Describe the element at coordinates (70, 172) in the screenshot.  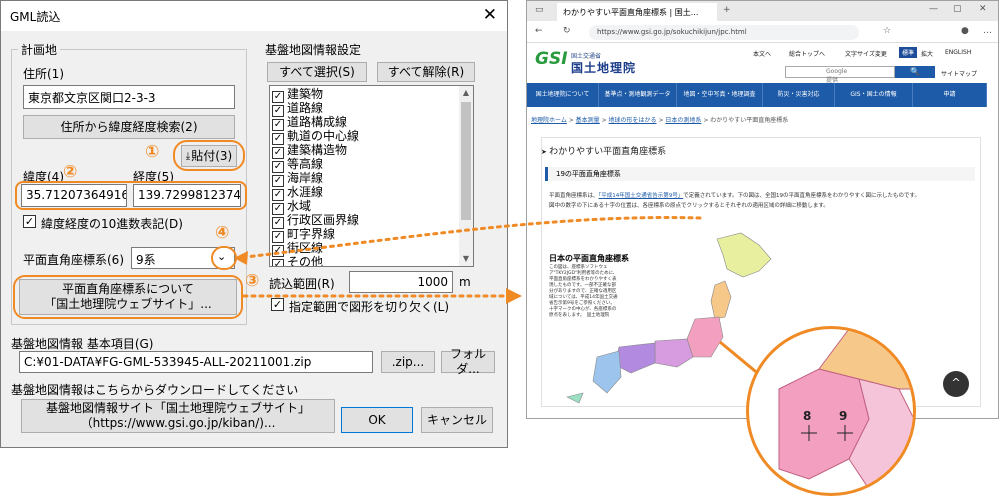
I see `callout-number-2: ②` at that location.